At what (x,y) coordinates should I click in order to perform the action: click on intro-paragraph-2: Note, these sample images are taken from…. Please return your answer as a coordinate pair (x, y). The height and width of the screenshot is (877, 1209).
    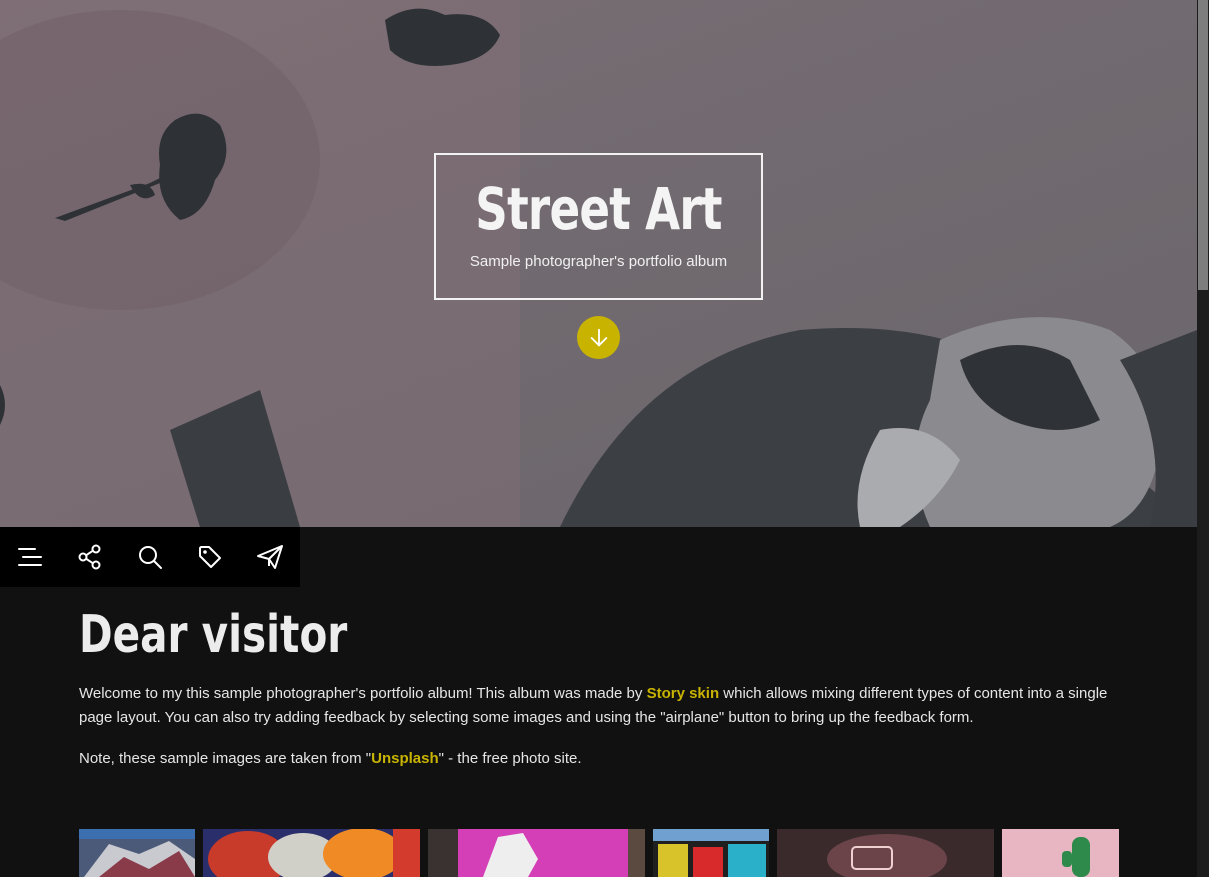
    Looking at the image, I should click on (599, 759).